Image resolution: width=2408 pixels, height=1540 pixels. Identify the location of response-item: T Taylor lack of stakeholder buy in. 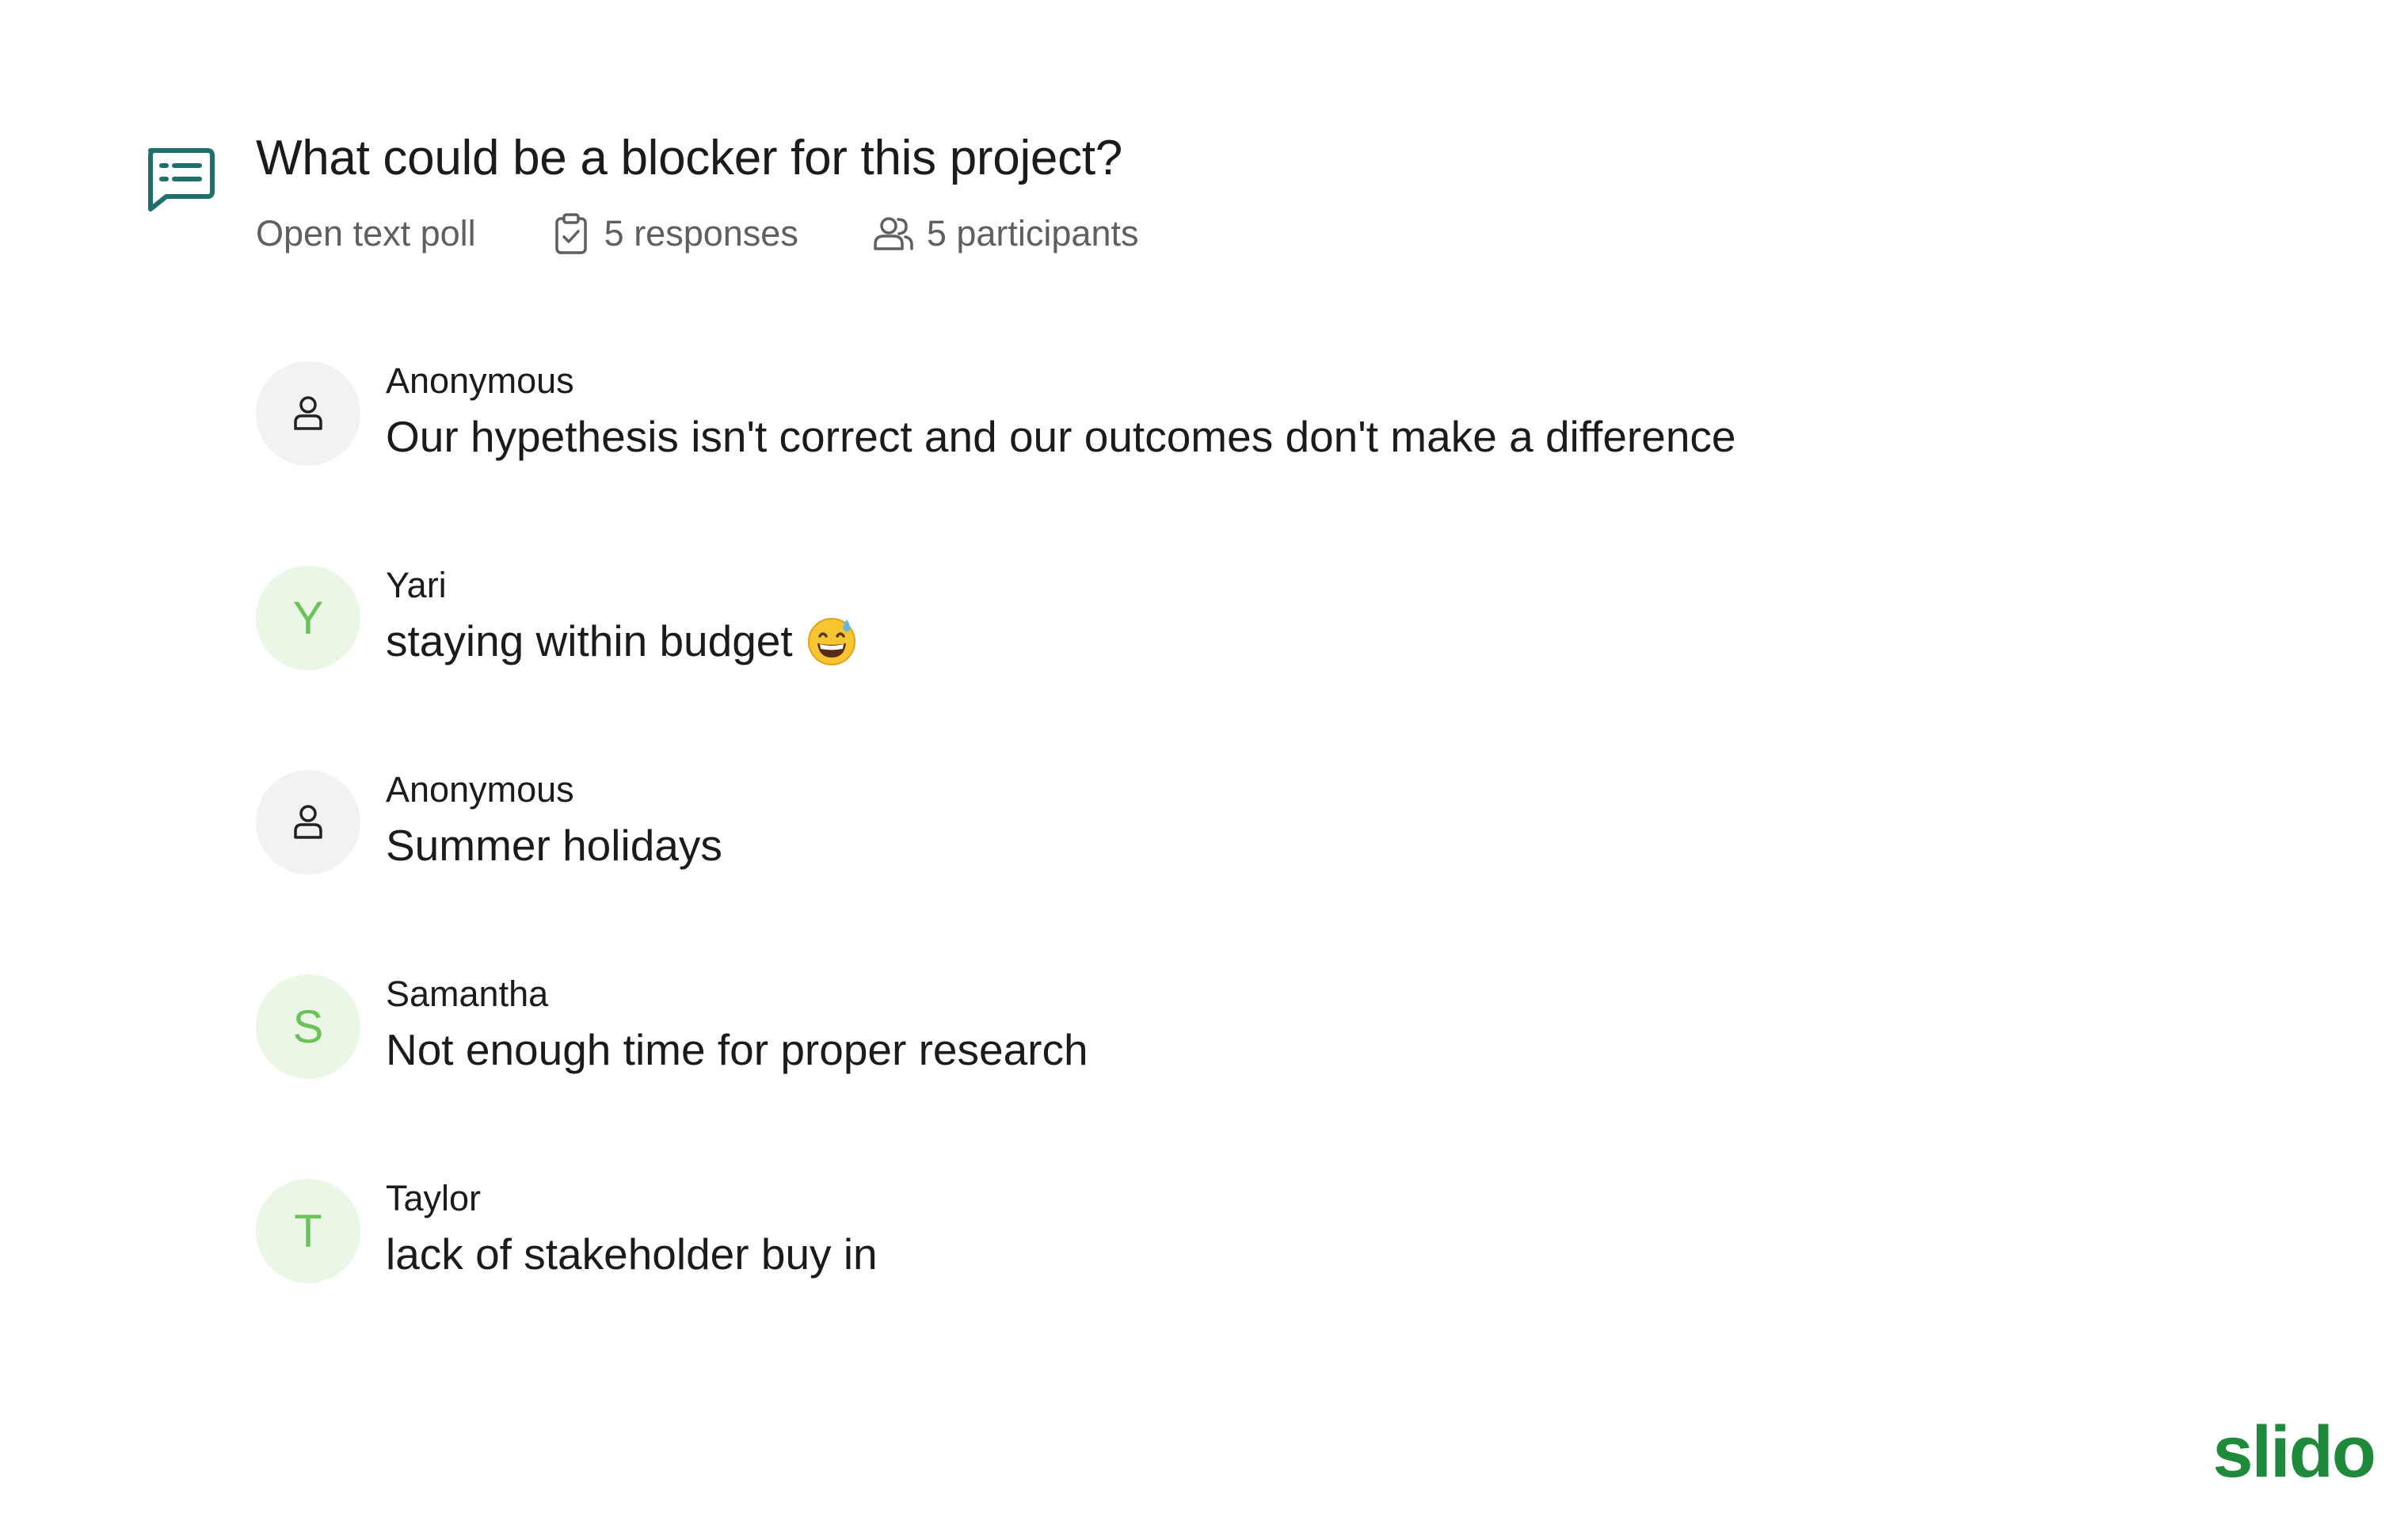
(1127, 1279).